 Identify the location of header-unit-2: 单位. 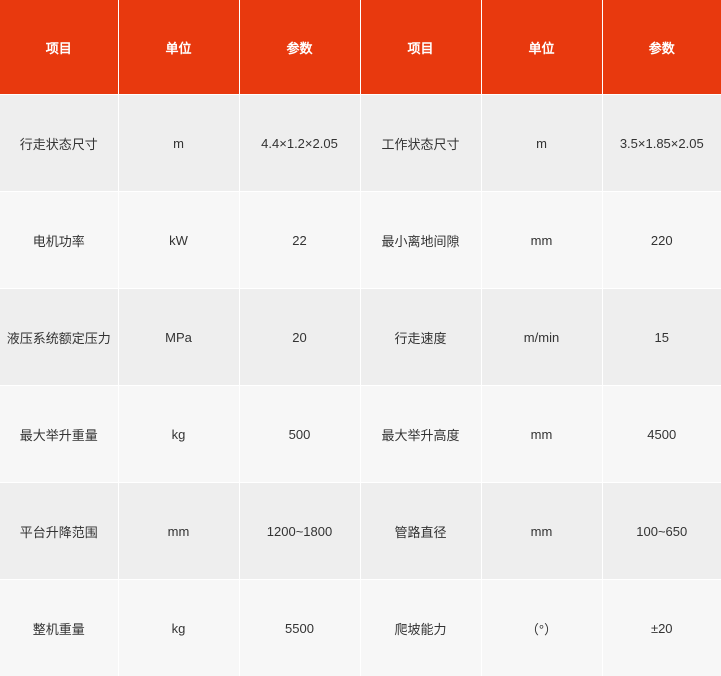
(541, 47).